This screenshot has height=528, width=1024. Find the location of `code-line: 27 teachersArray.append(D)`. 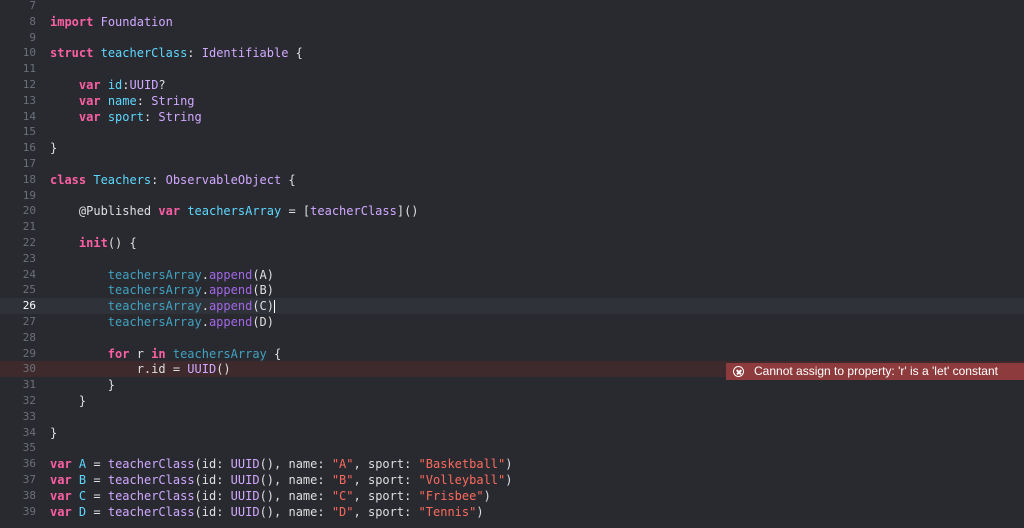

code-line: 27 teachersArray.append(D) is located at coordinates (512, 322).